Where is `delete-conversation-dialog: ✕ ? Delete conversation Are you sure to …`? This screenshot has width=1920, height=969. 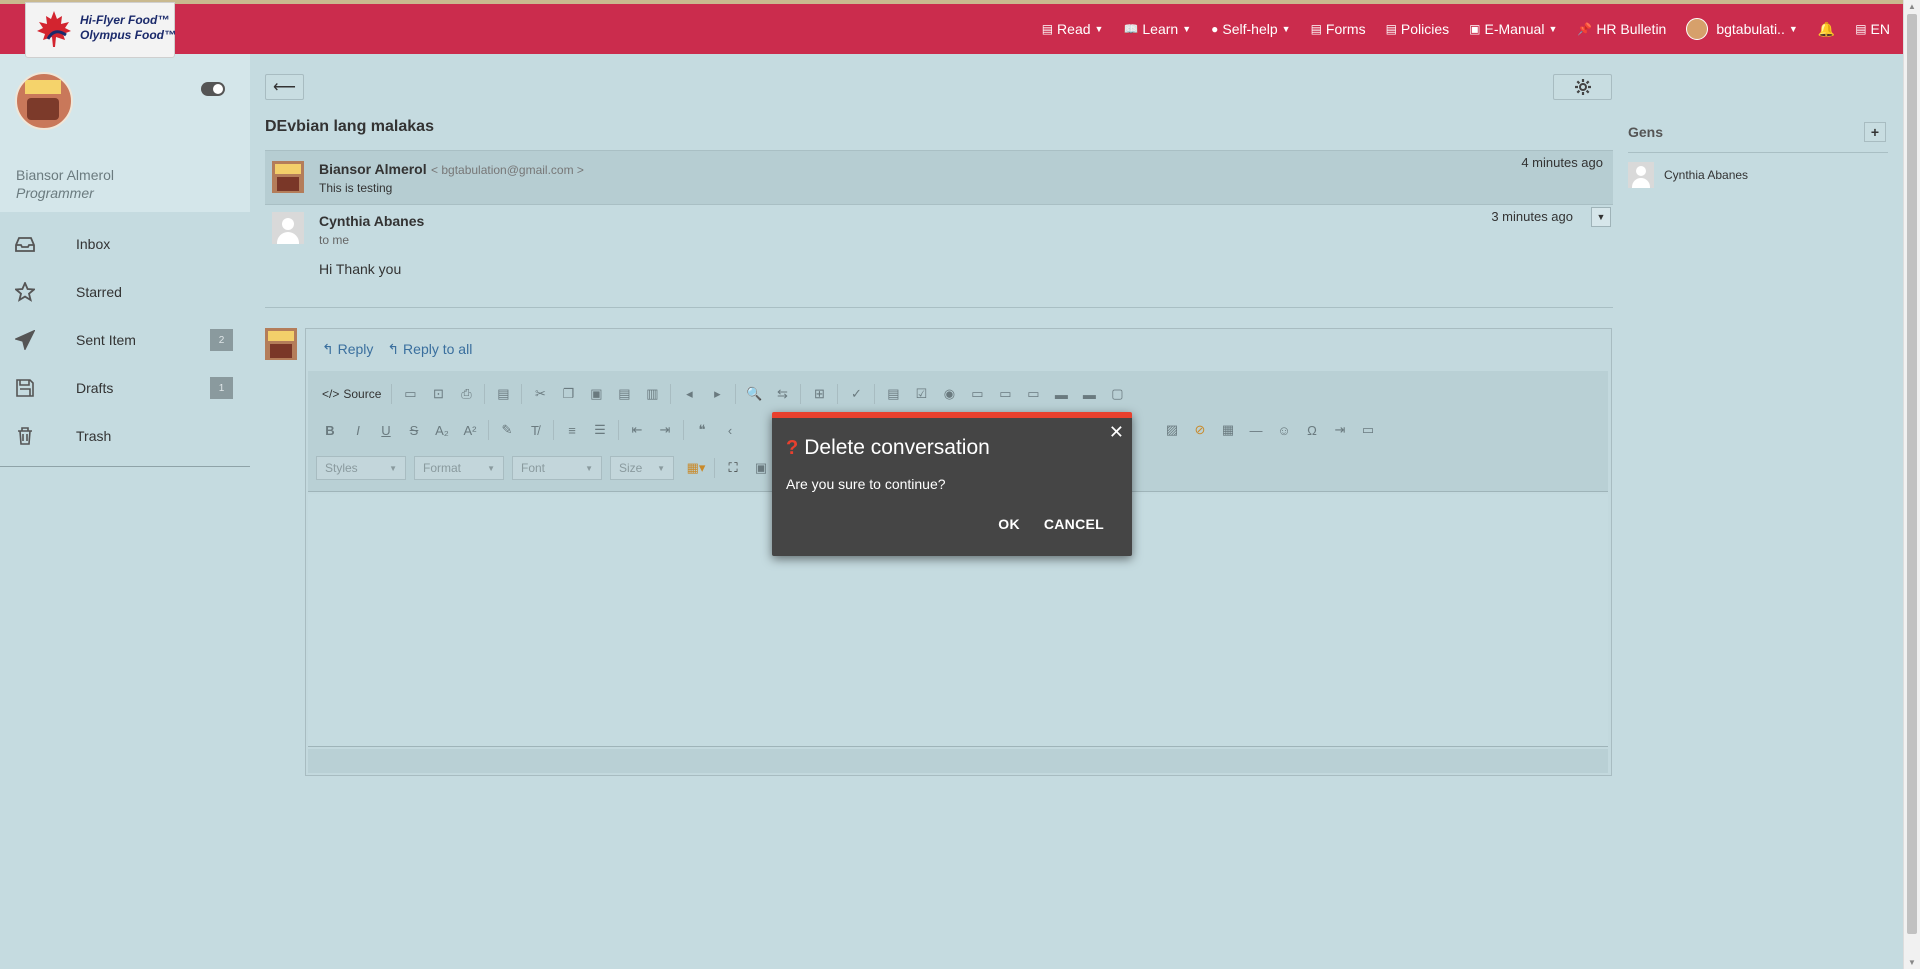 delete-conversation-dialog: ✕ ? Delete conversation Are you sure to … is located at coordinates (952, 484).